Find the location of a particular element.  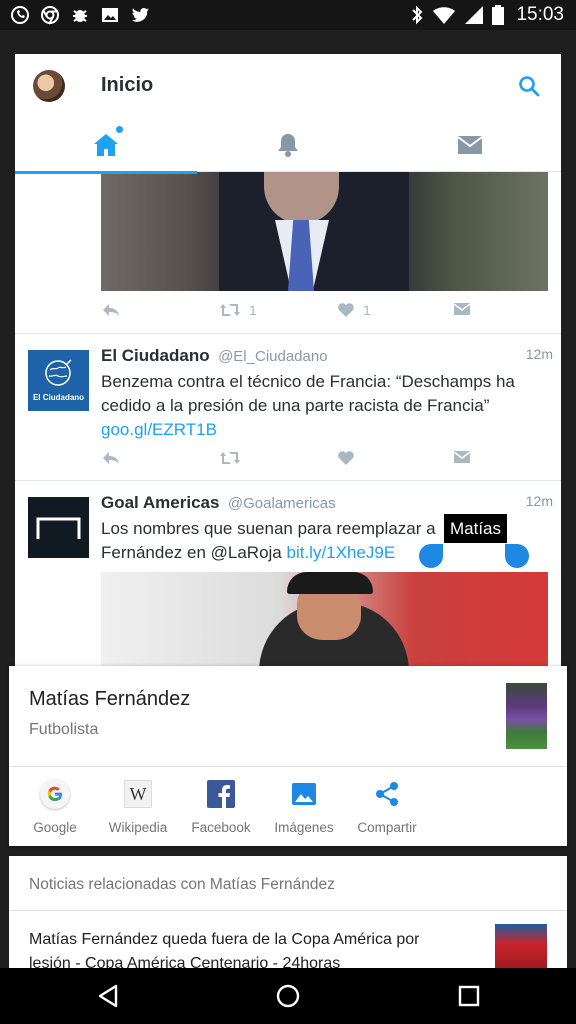

bell-icon is located at coordinates (288, 145).